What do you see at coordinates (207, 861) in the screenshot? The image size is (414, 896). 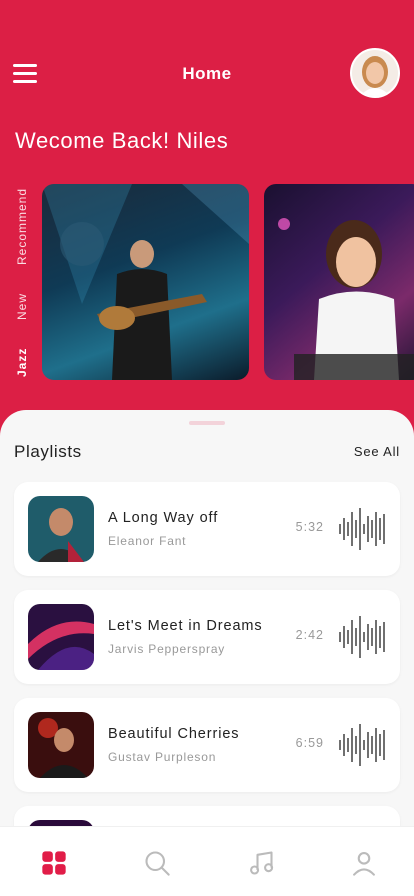 I see `bottom-nav` at bounding box center [207, 861].